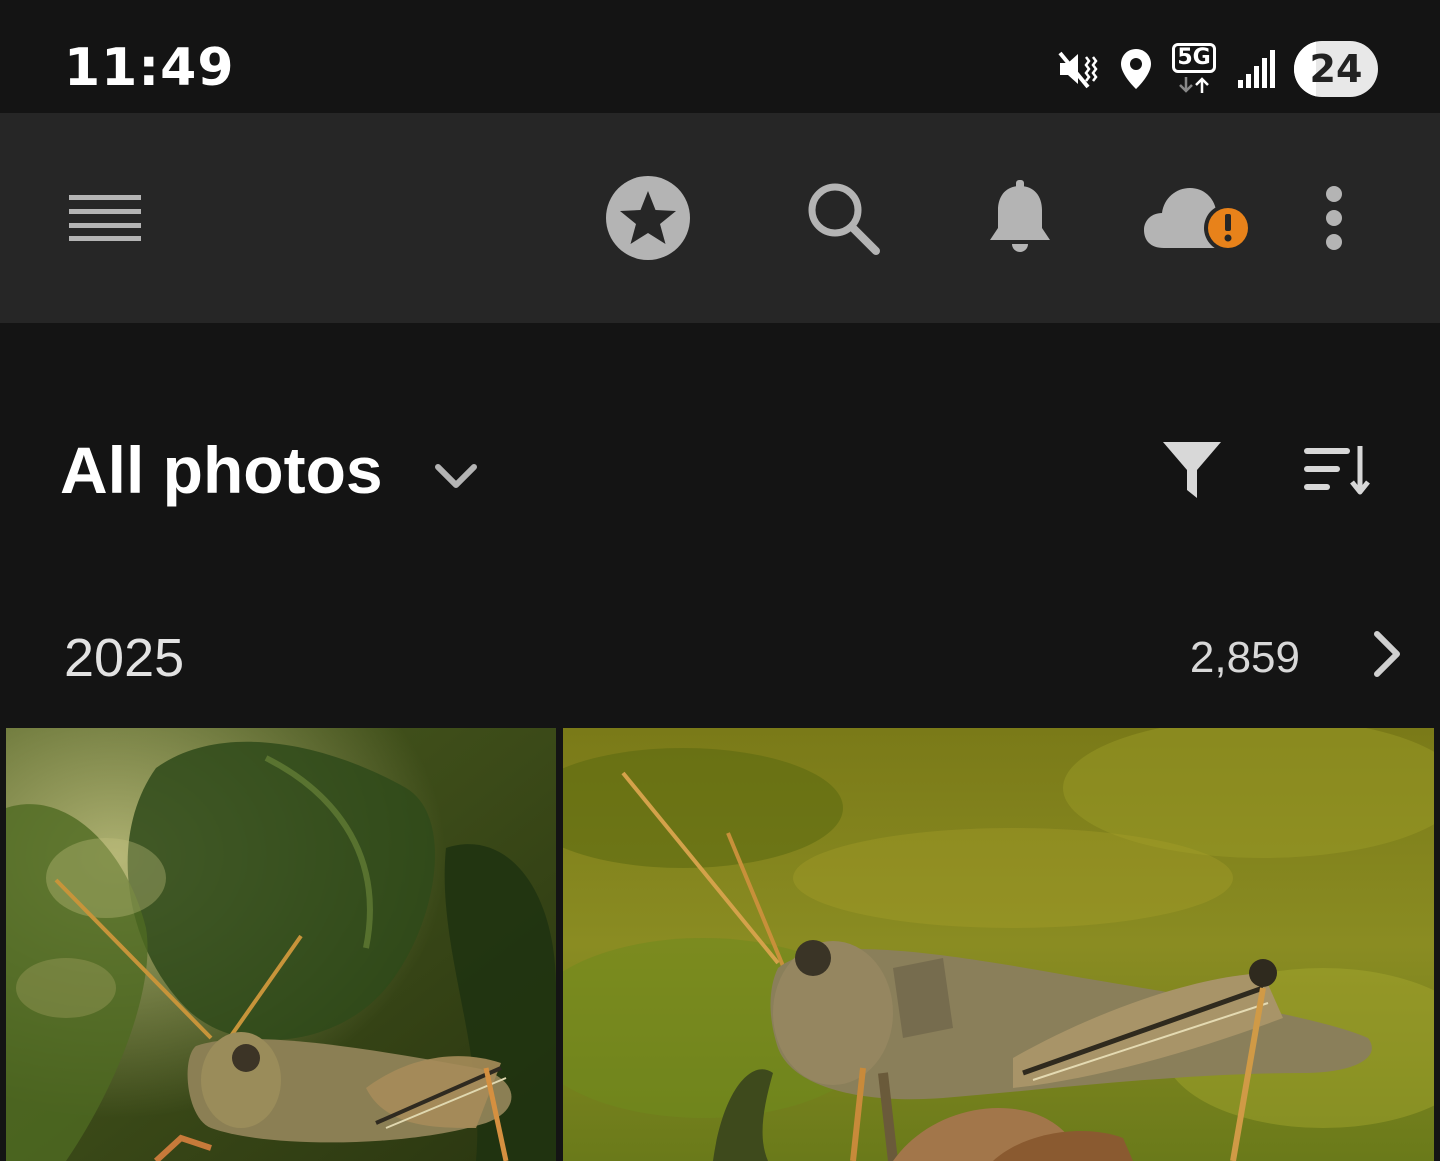 This screenshot has width=1440, height=1161. I want to click on album-header: All photos, so click(720, 470).